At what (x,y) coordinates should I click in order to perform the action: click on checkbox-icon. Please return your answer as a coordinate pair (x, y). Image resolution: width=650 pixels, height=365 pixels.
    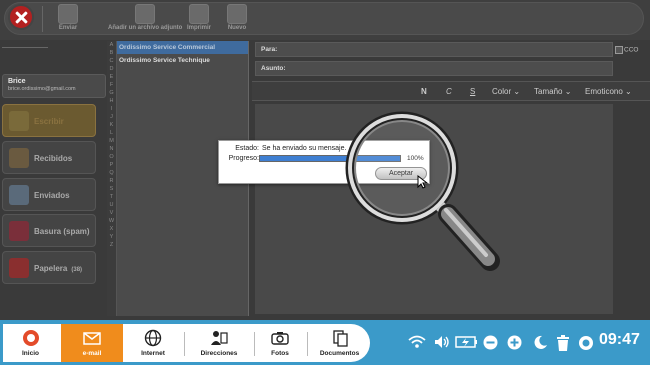
    Looking at the image, I should click on (619, 50).